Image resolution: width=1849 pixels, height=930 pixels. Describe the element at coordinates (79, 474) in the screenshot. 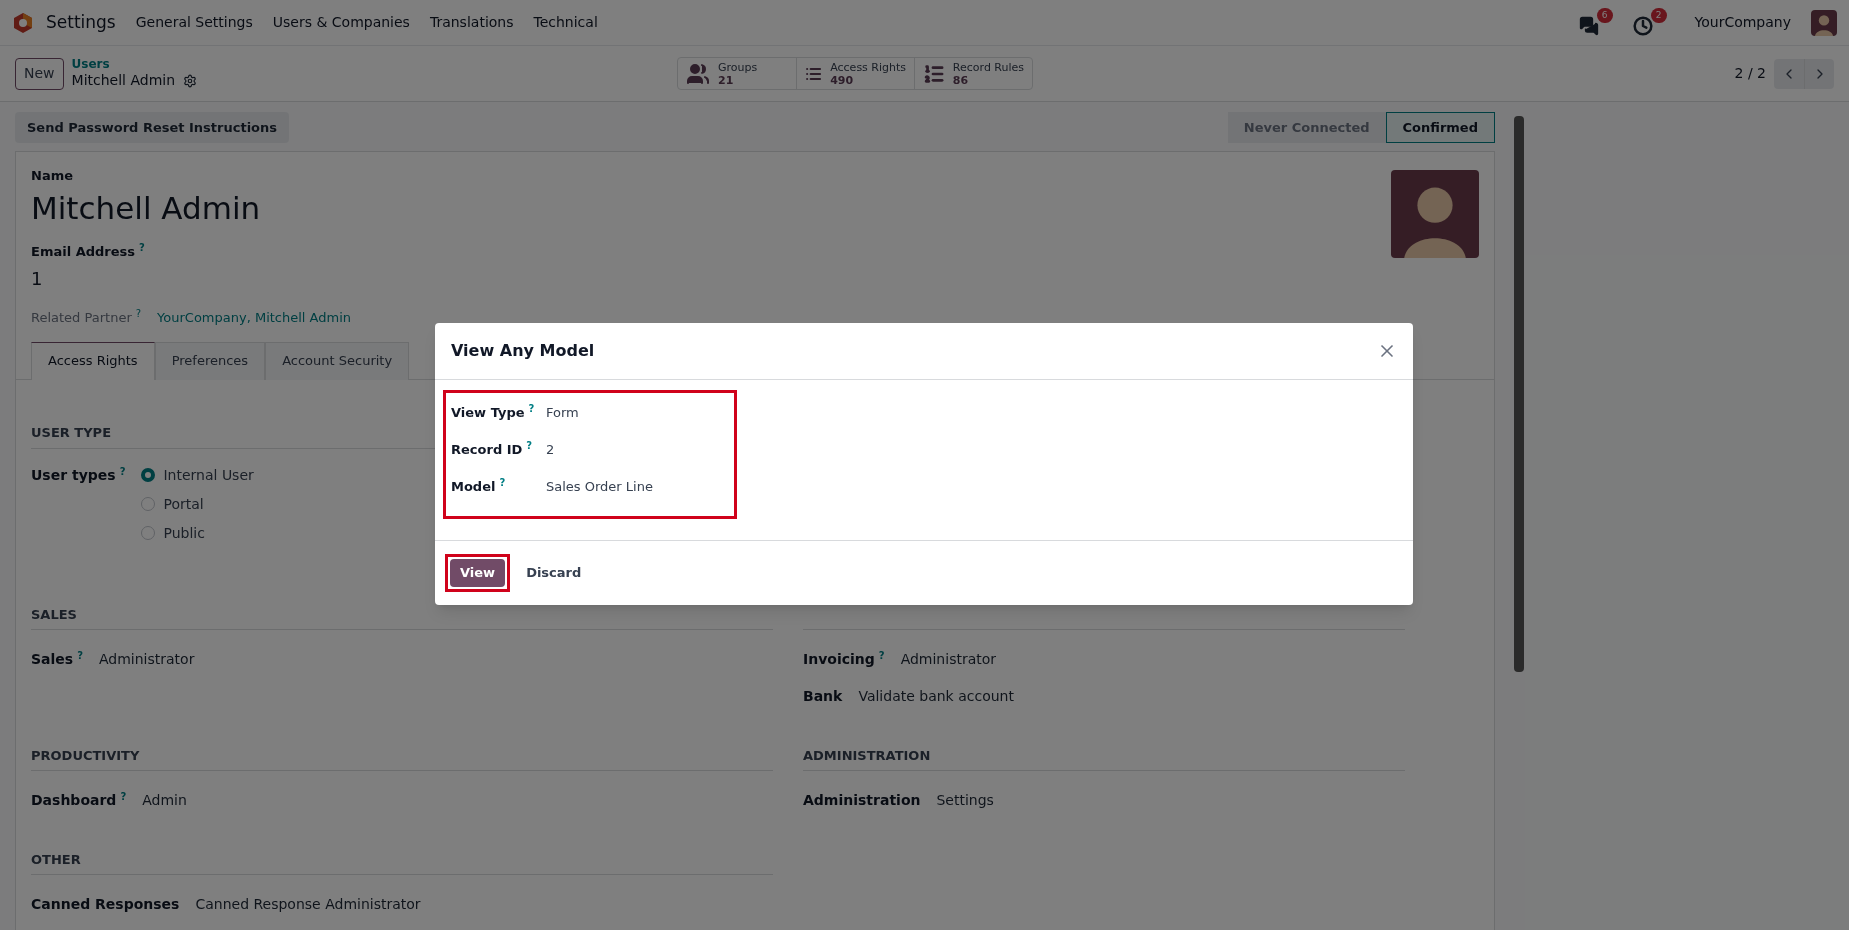

I see `field-label: User types $^{?}$` at that location.